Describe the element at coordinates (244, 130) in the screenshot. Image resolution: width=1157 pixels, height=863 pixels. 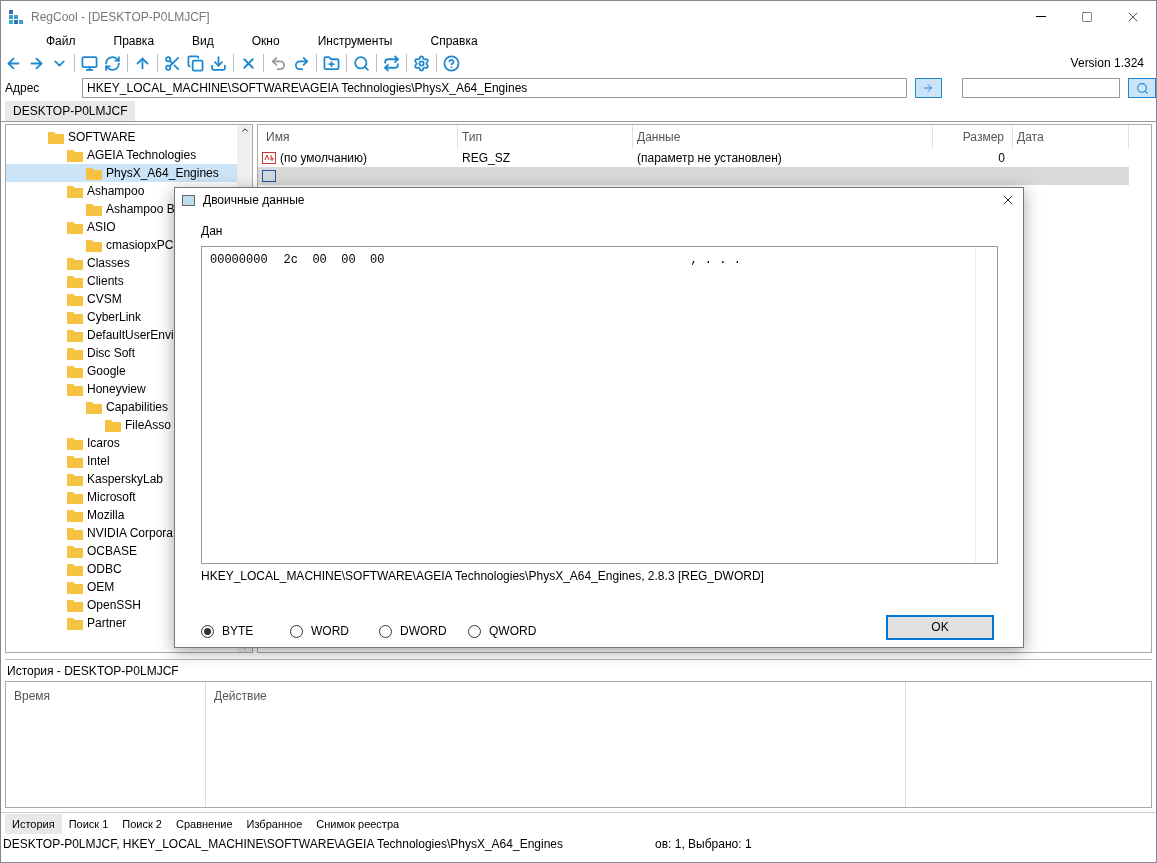
I see `scroll-up-icon` at that location.